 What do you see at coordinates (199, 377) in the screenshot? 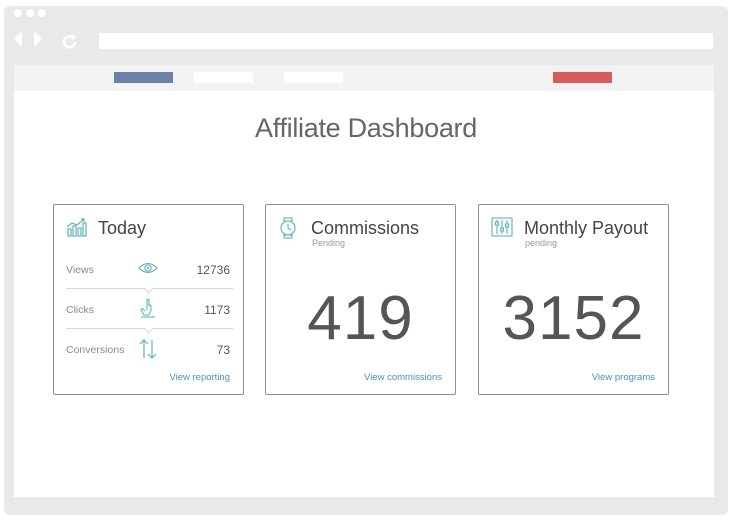
I see `view-reporting-link: View reporting` at bounding box center [199, 377].